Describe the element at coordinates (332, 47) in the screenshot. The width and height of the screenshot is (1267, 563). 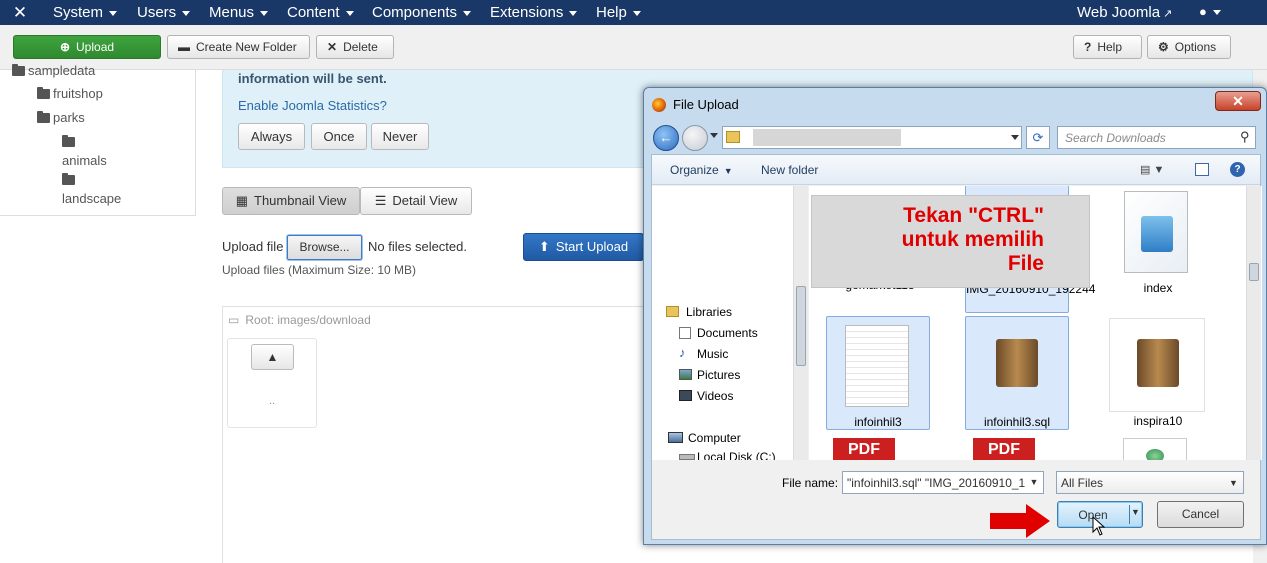
I see `x-icon: ✕` at that location.